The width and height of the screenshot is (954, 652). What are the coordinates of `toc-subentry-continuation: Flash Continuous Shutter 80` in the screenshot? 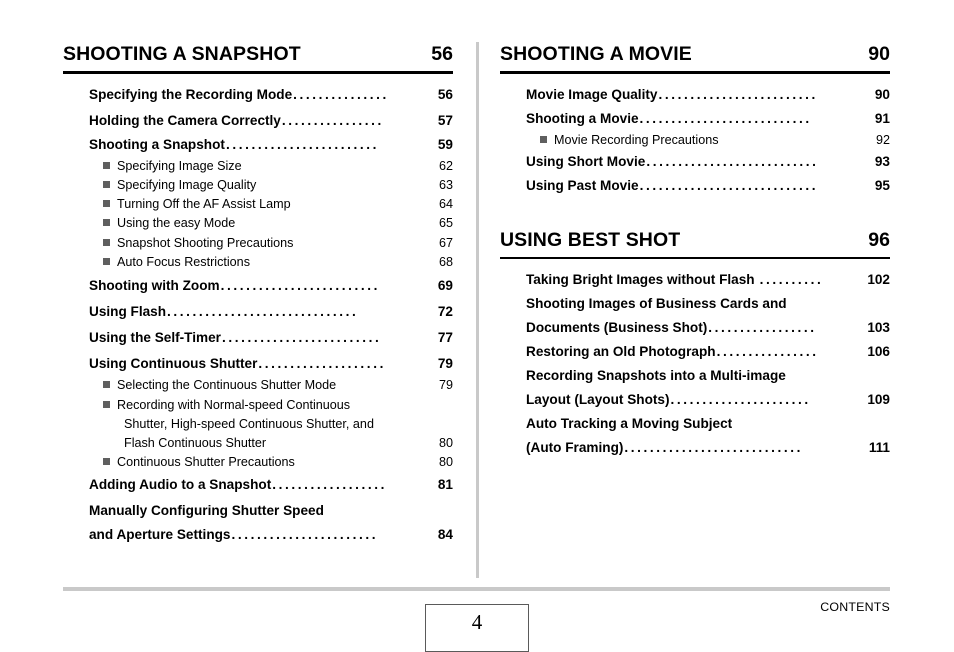 It's located at (271, 443).